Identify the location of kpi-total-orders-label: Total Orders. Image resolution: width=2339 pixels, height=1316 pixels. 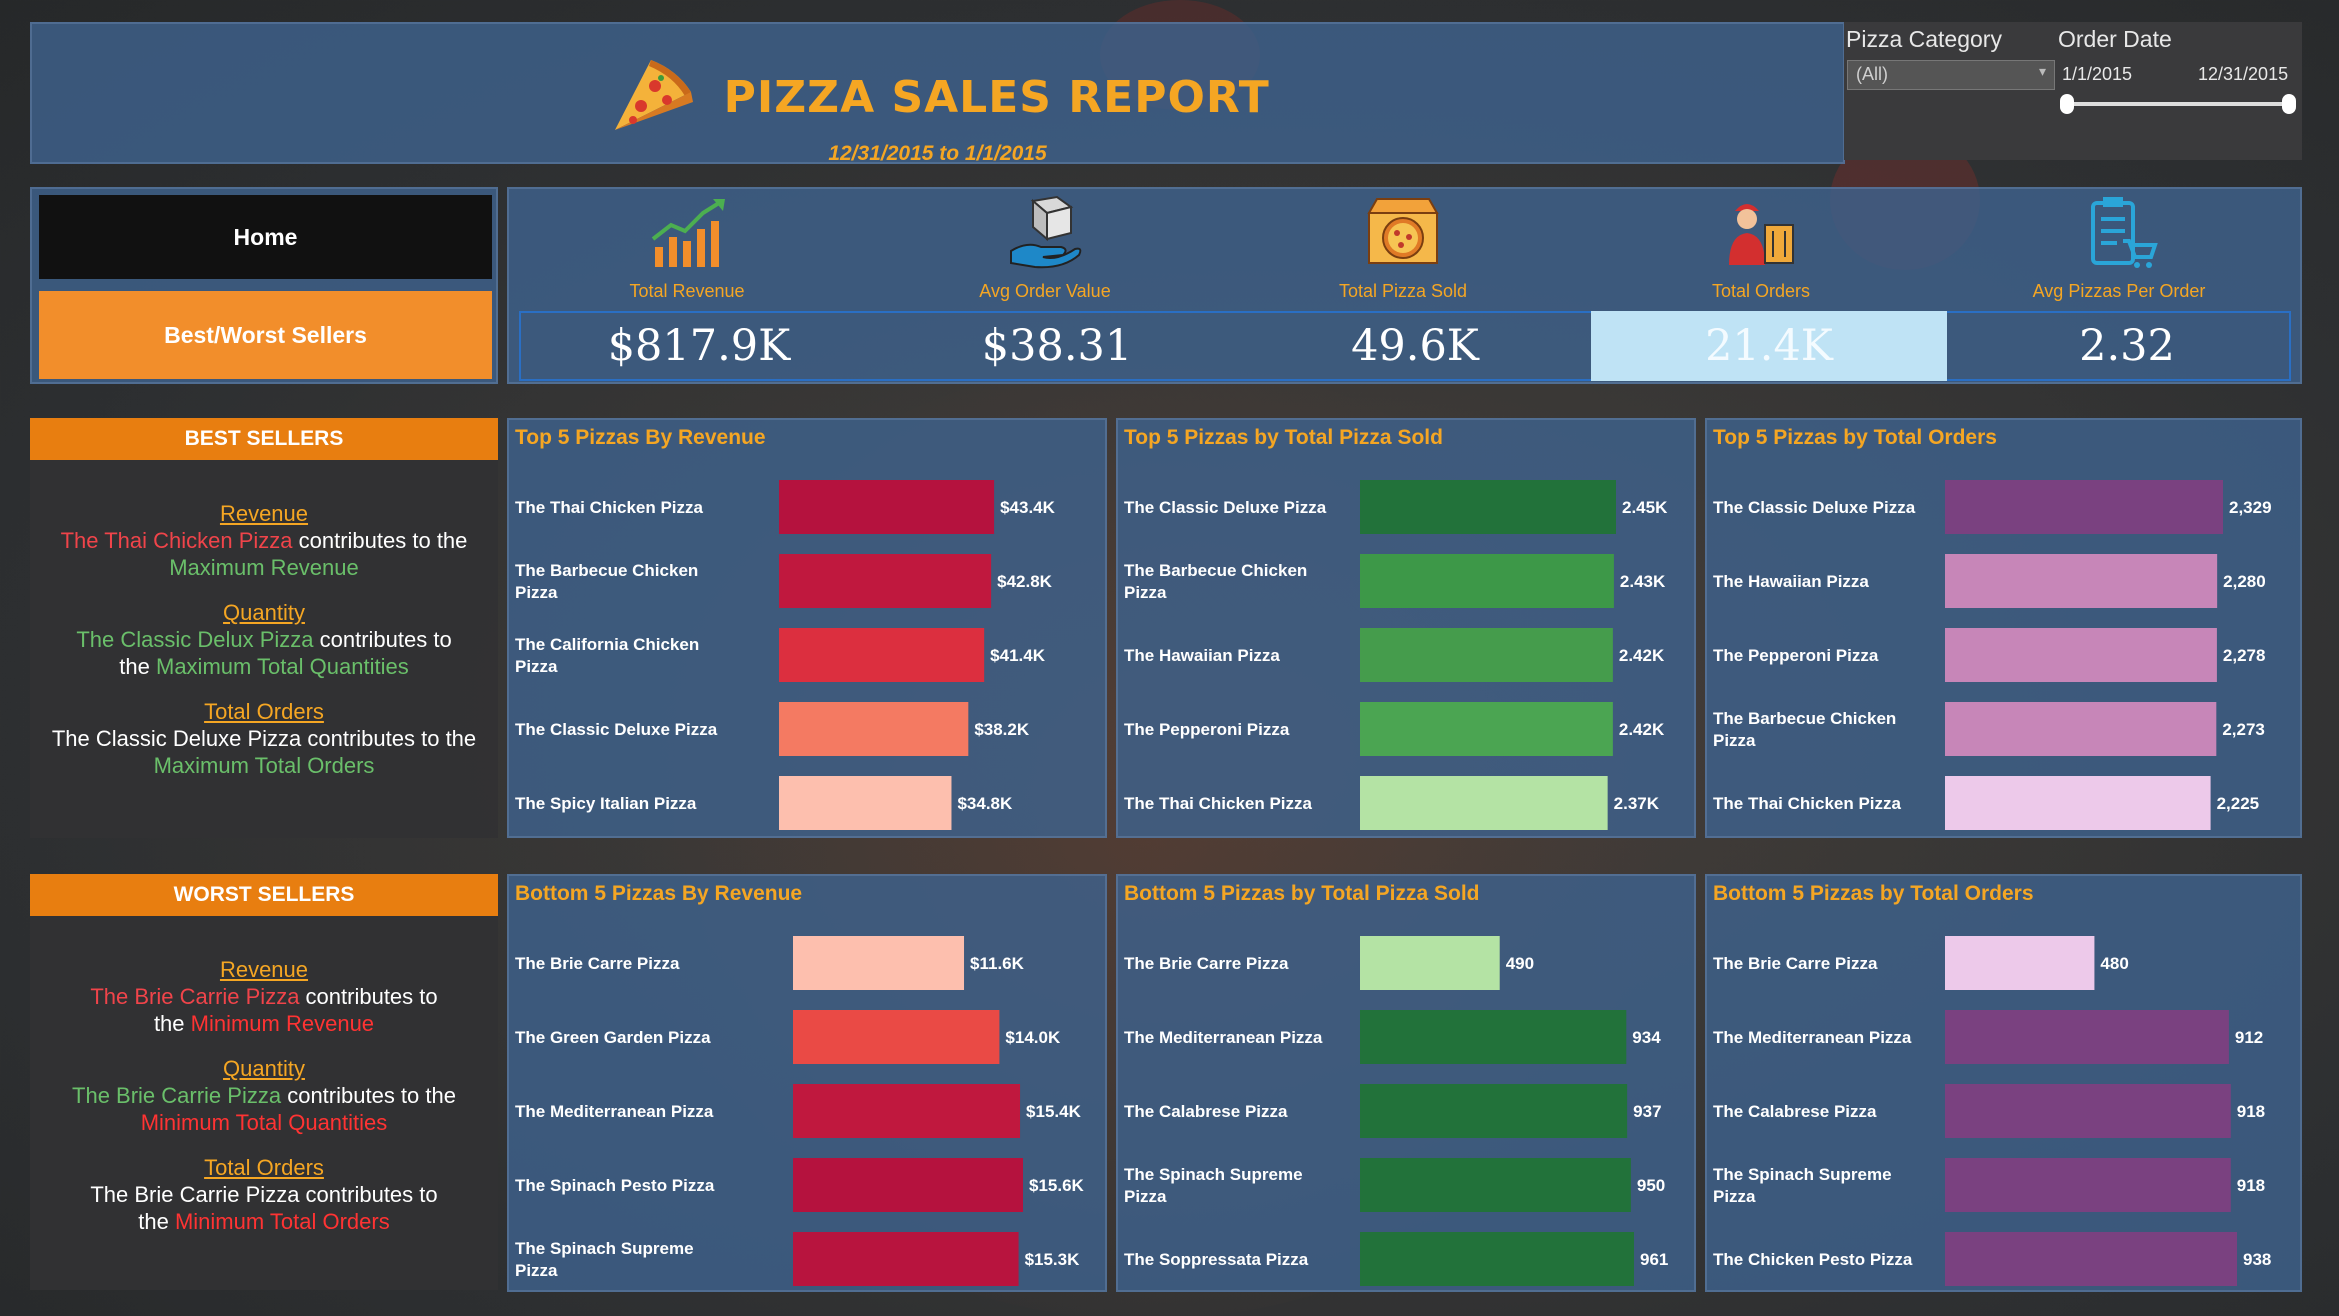
(1761, 291).